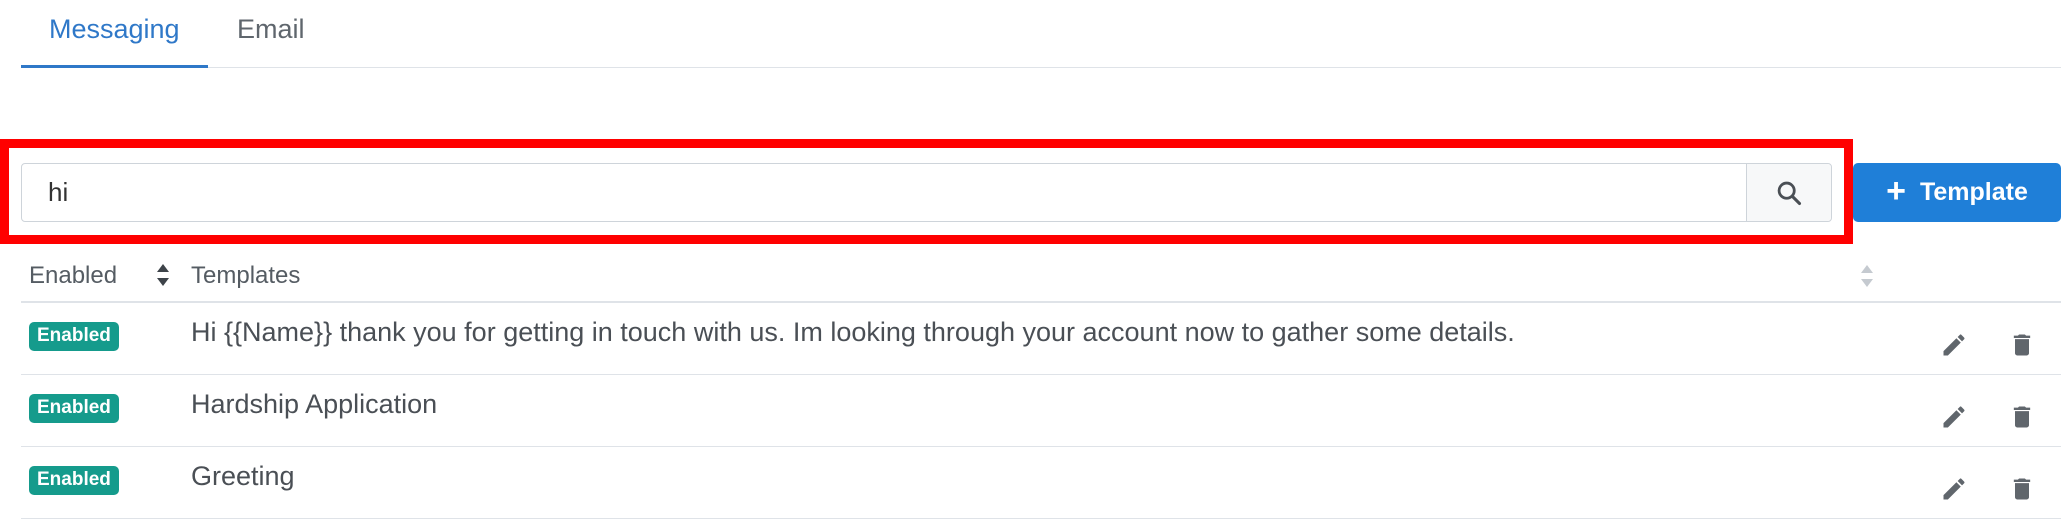  Describe the element at coordinates (884, 192) in the screenshot. I see `search-input` at that location.